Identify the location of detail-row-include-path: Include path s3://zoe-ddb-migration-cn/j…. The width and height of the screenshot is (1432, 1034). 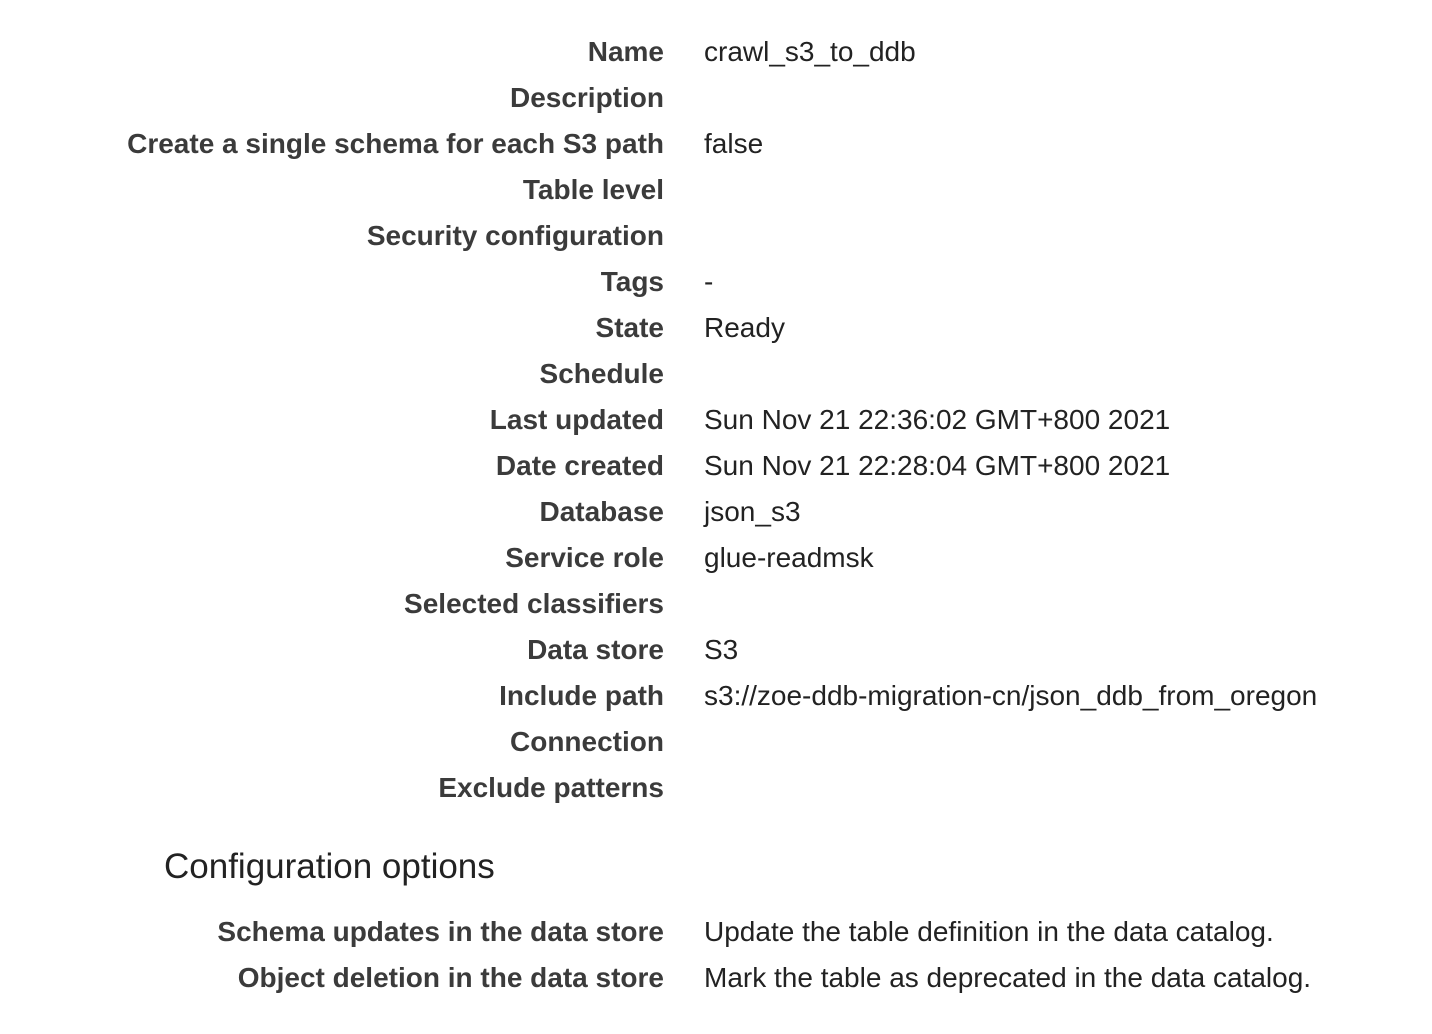
(716, 696).